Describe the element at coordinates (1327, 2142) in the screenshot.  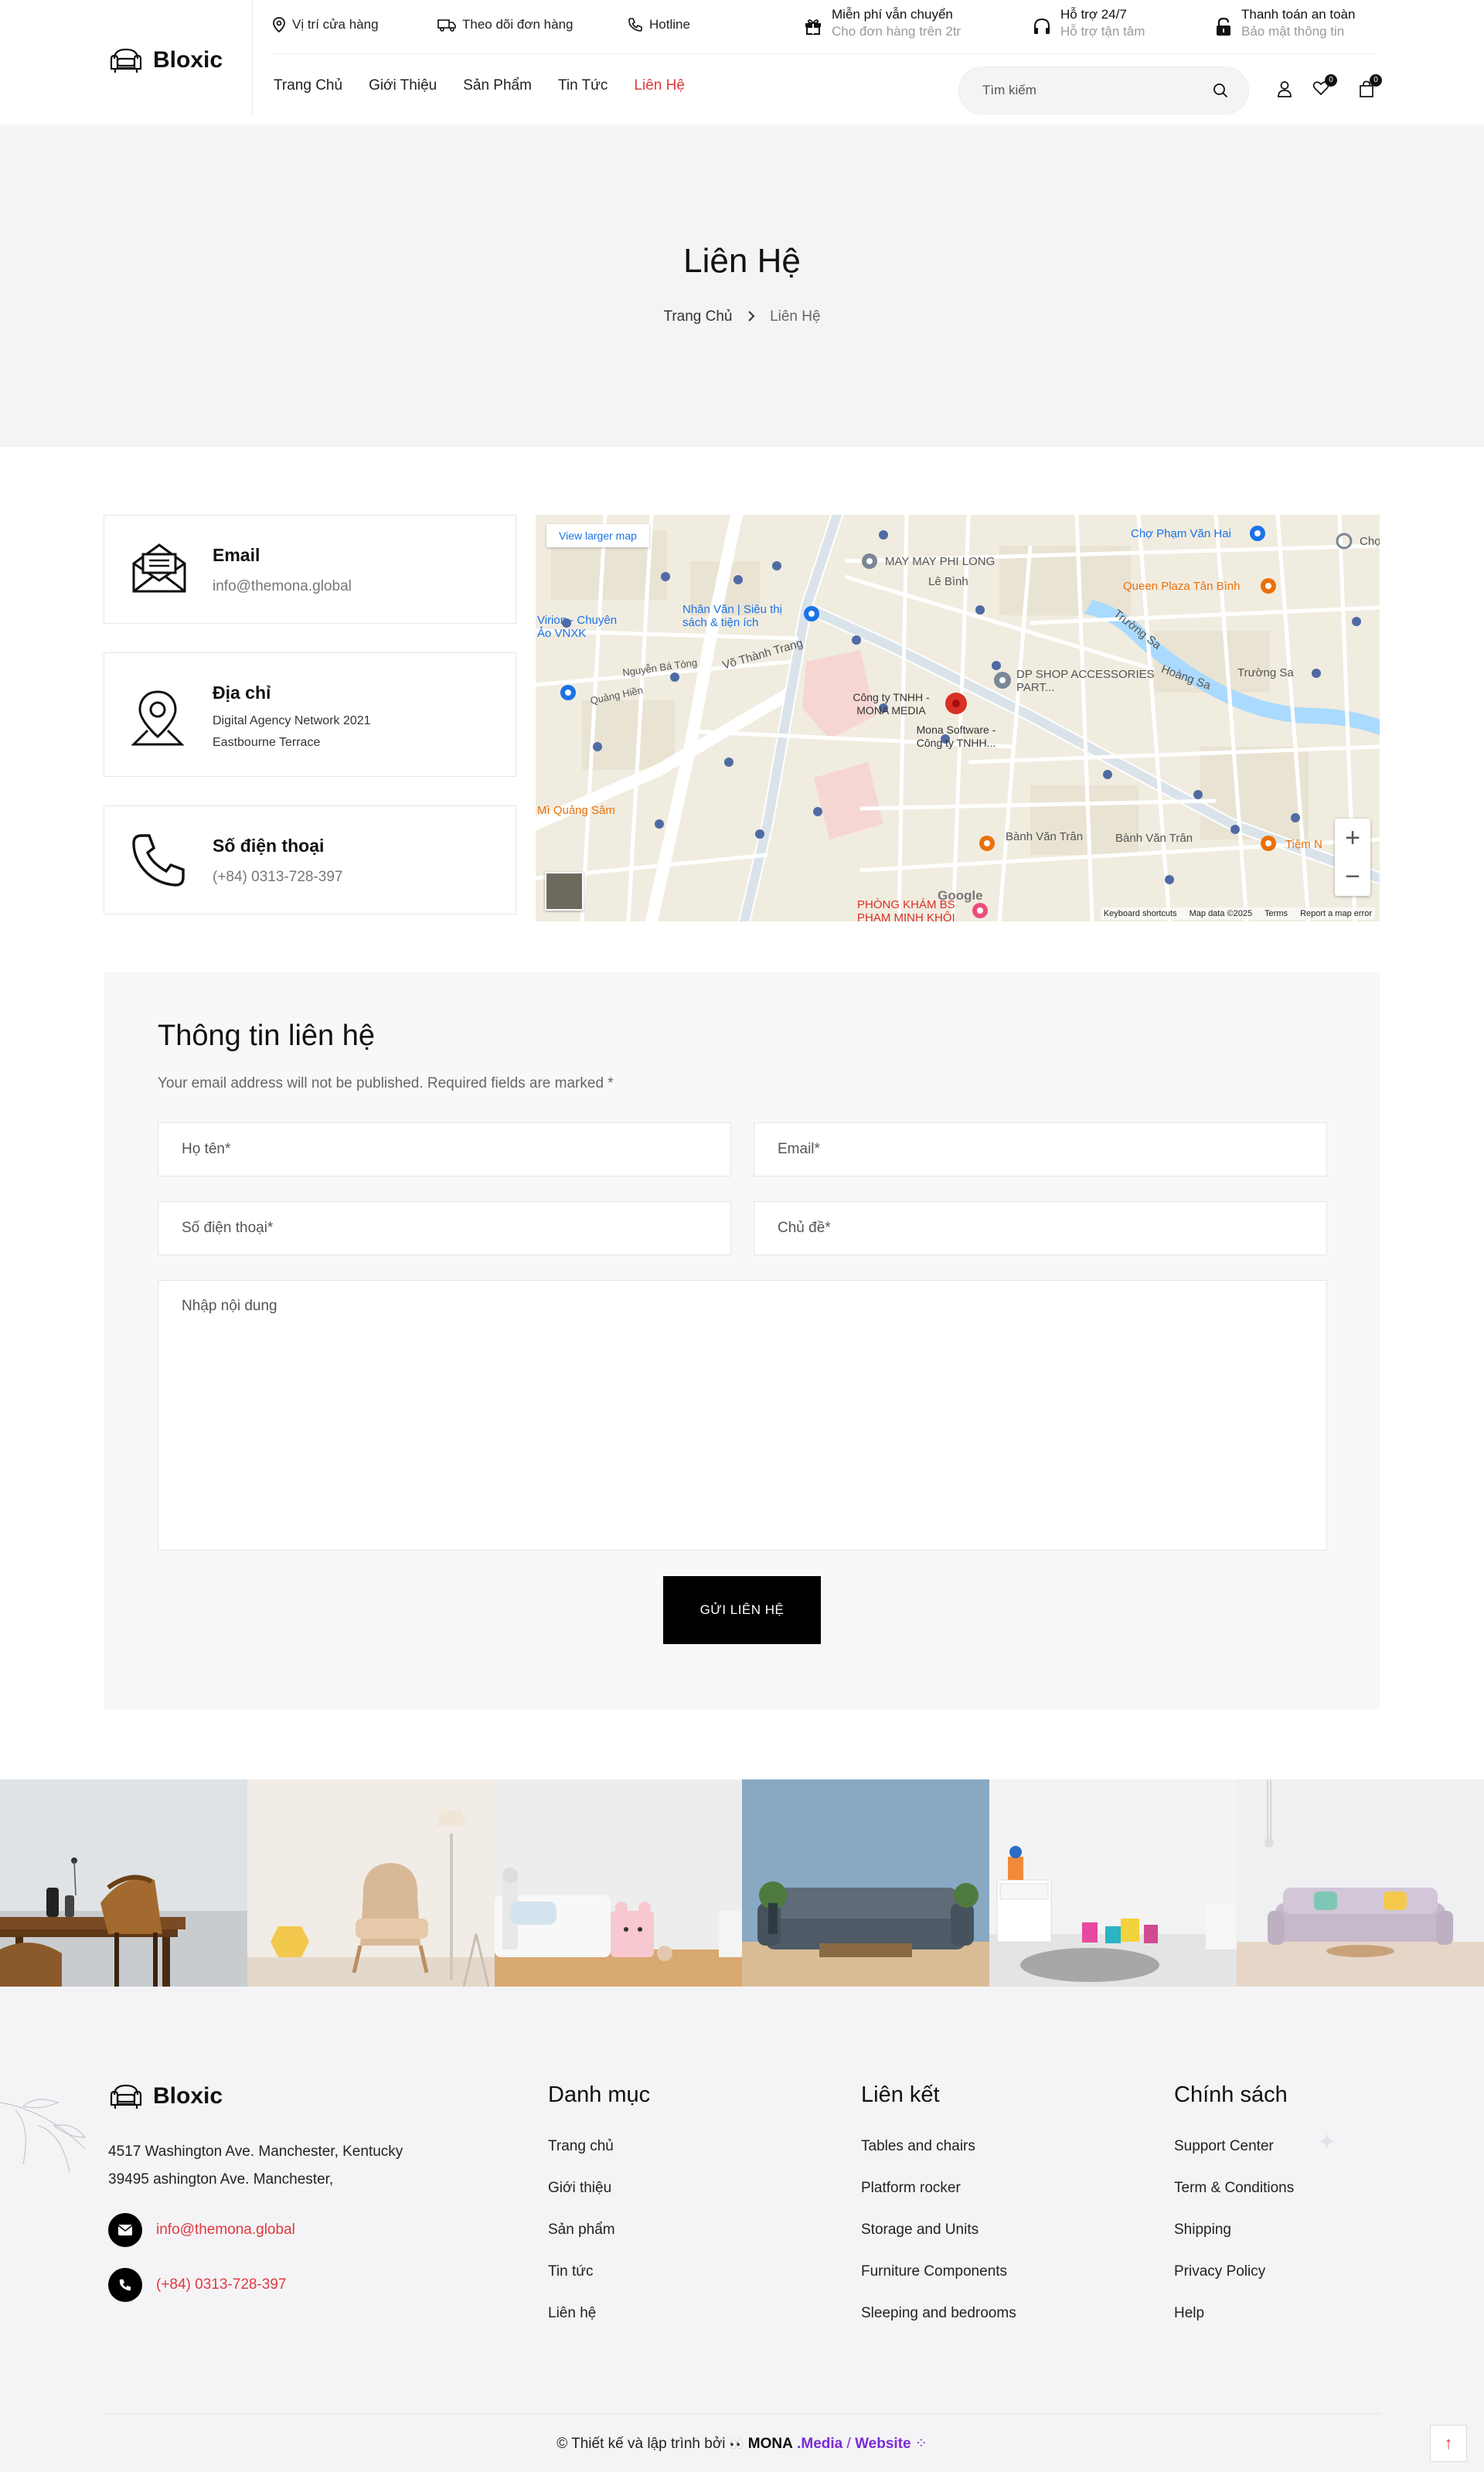
I see `sparkle-decoration-icon: ✦` at that location.